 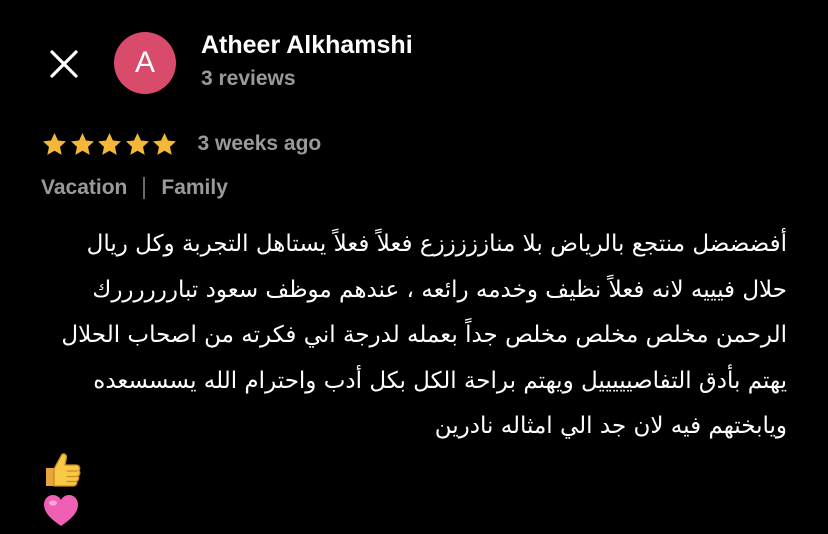 I want to click on tag-divider, so click(x=144, y=188).